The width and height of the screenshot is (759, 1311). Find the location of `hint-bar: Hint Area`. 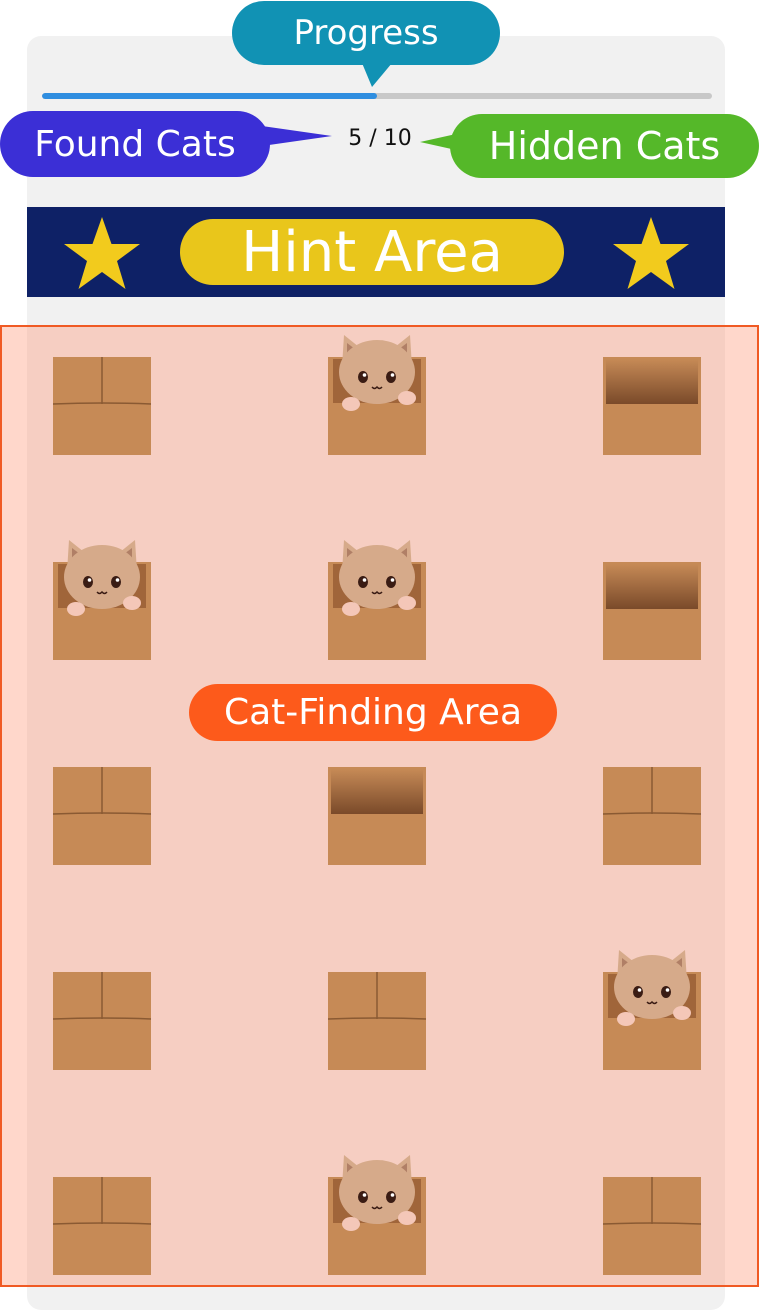

hint-bar: Hint Area is located at coordinates (376, 252).